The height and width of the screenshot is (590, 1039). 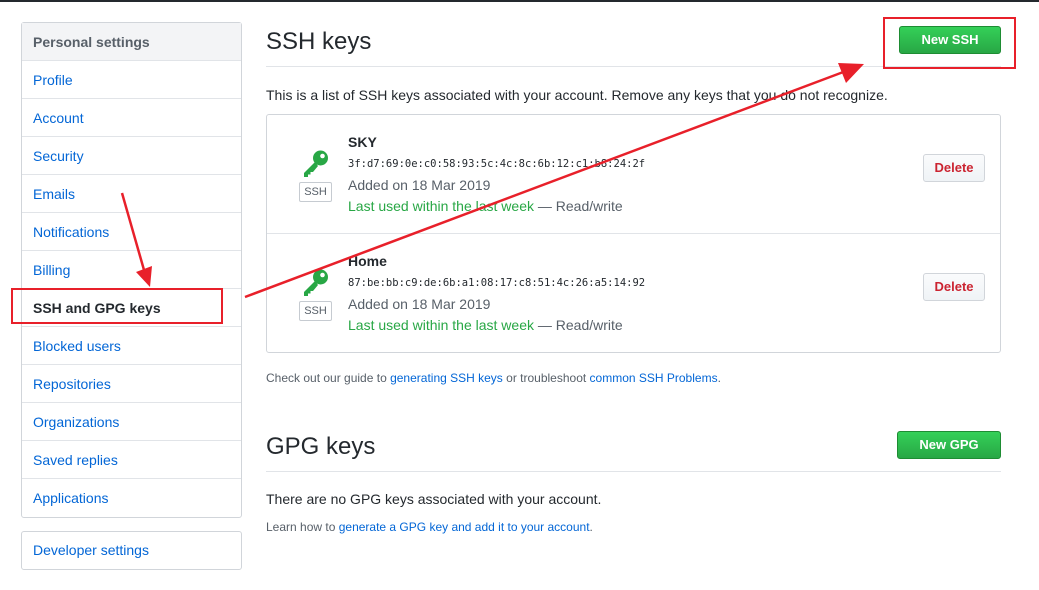 What do you see at coordinates (131, 232) in the screenshot?
I see `sidebar-item-notifications: Notifications` at bounding box center [131, 232].